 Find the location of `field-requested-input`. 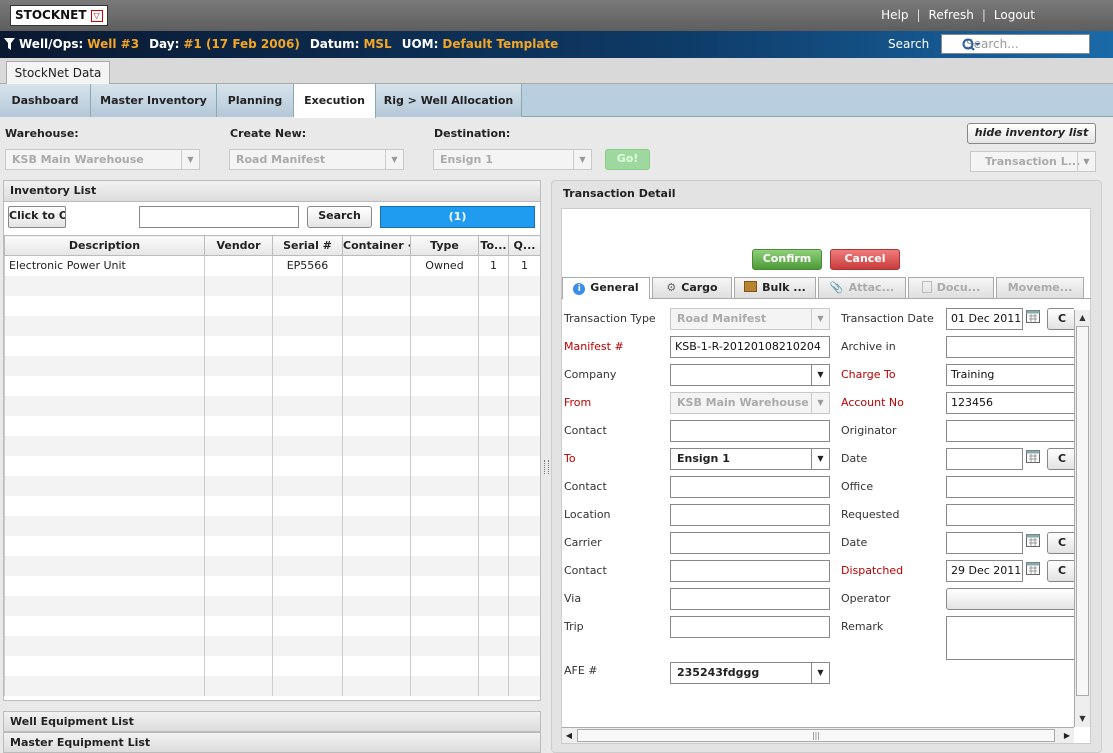

field-requested-input is located at coordinates (1010, 515).